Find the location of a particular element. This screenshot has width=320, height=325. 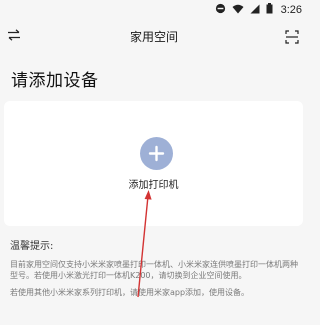

status-icons: 3:26 is located at coordinates (258, 10).